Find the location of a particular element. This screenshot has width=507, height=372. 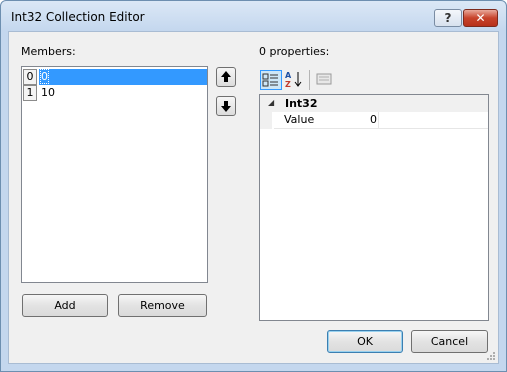

move-up-button is located at coordinates (226, 77).